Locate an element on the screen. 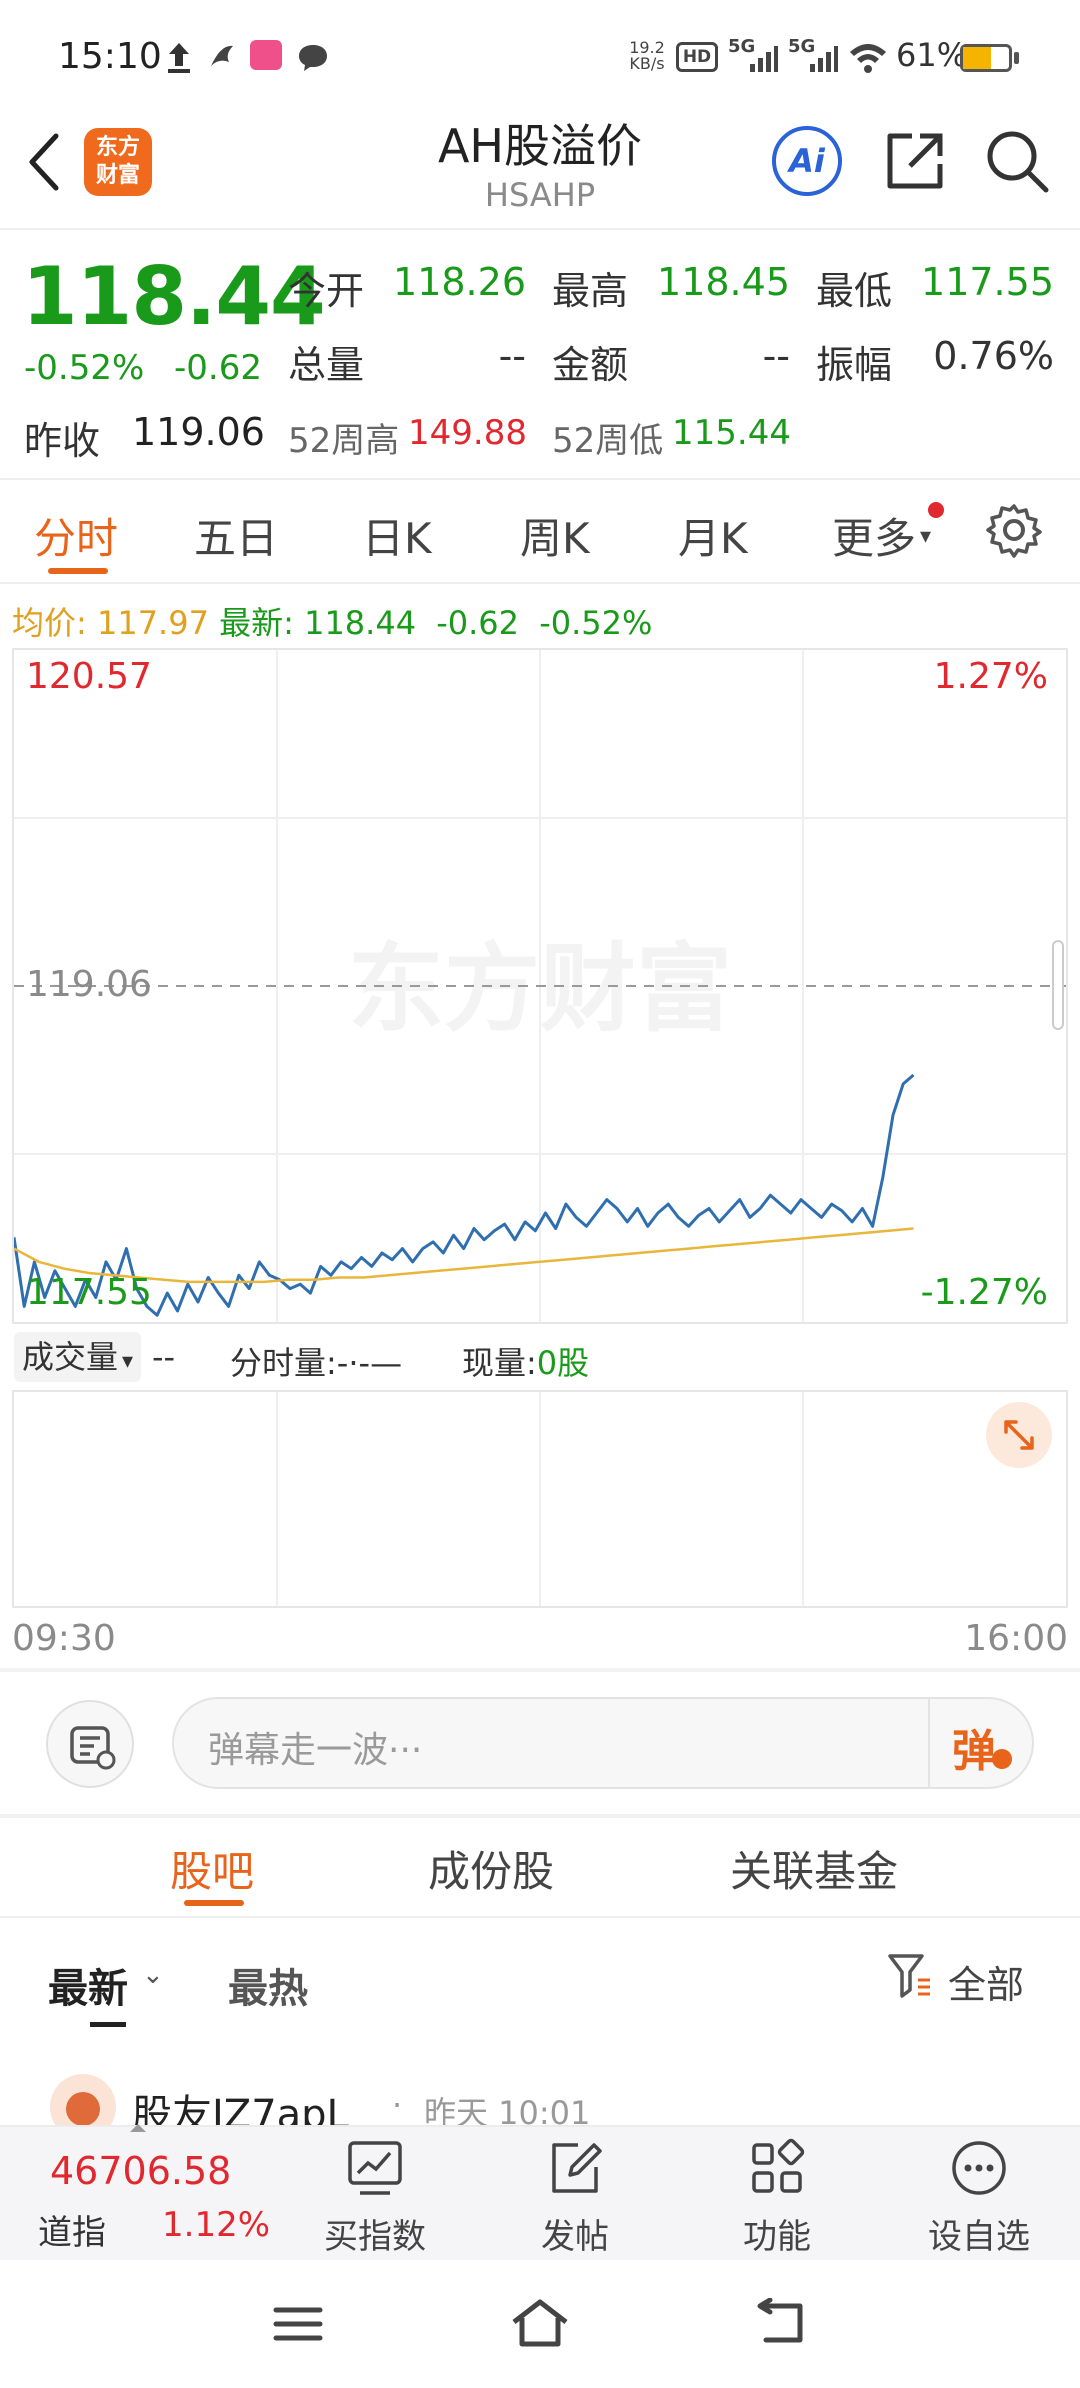 The height and width of the screenshot is (2388, 1080). ai-button: Ai is located at coordinates (807, 161).